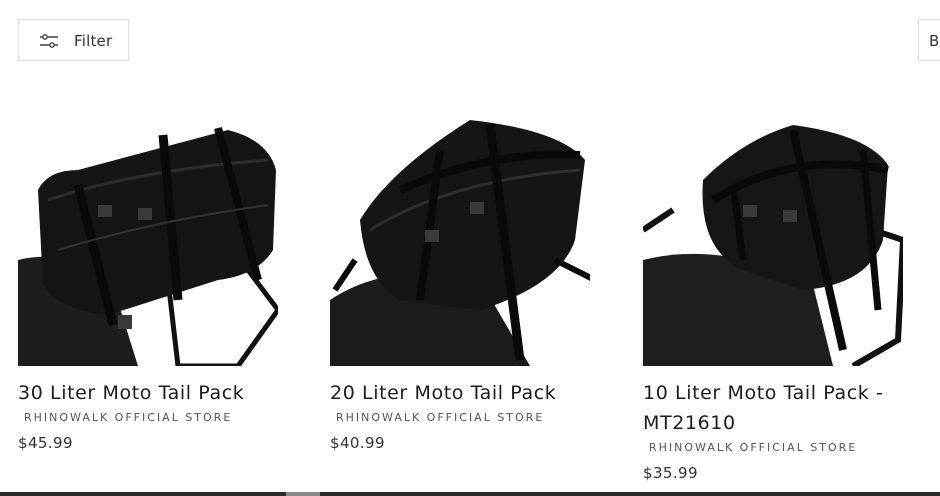 The image size is (940, 496). What do you see at coordinates (357, 443) in the screenshot?
I see `product-price: $40.99` at bounding box center [357, 443].